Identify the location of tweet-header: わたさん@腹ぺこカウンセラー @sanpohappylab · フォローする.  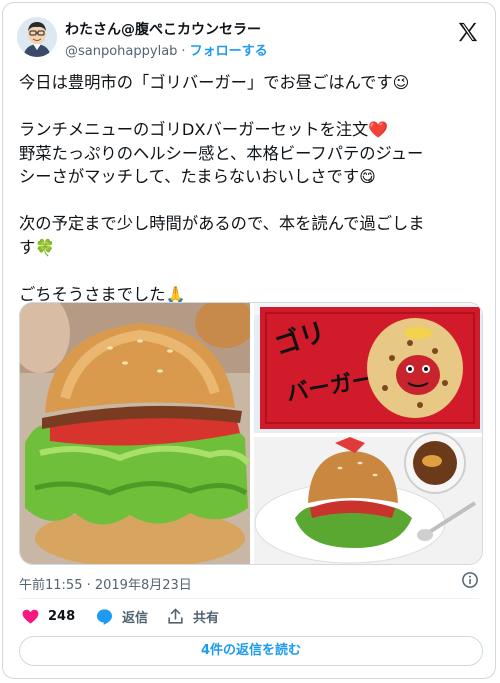
(249, 39).